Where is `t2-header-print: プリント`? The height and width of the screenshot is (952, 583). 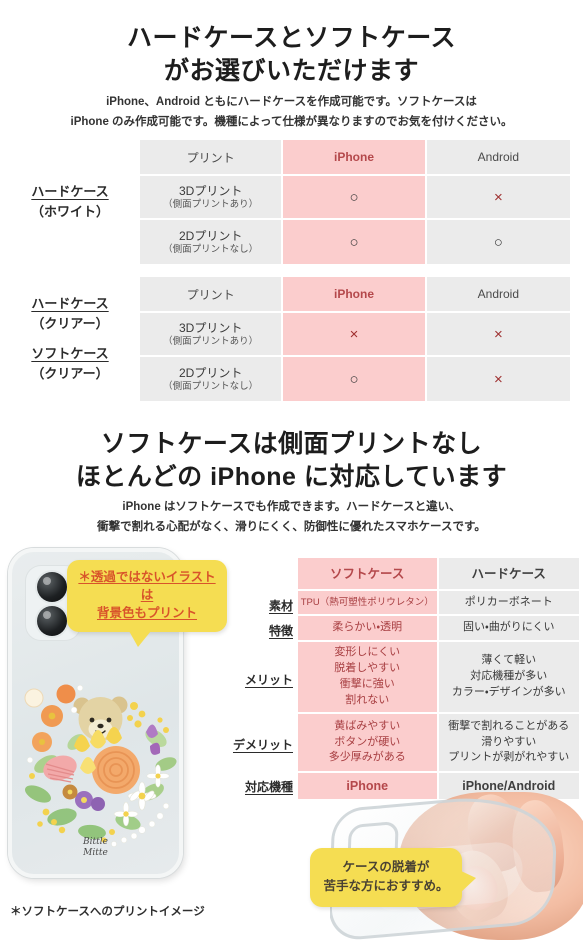
t2-header-print: プリント is located at coordinates (212, 295).